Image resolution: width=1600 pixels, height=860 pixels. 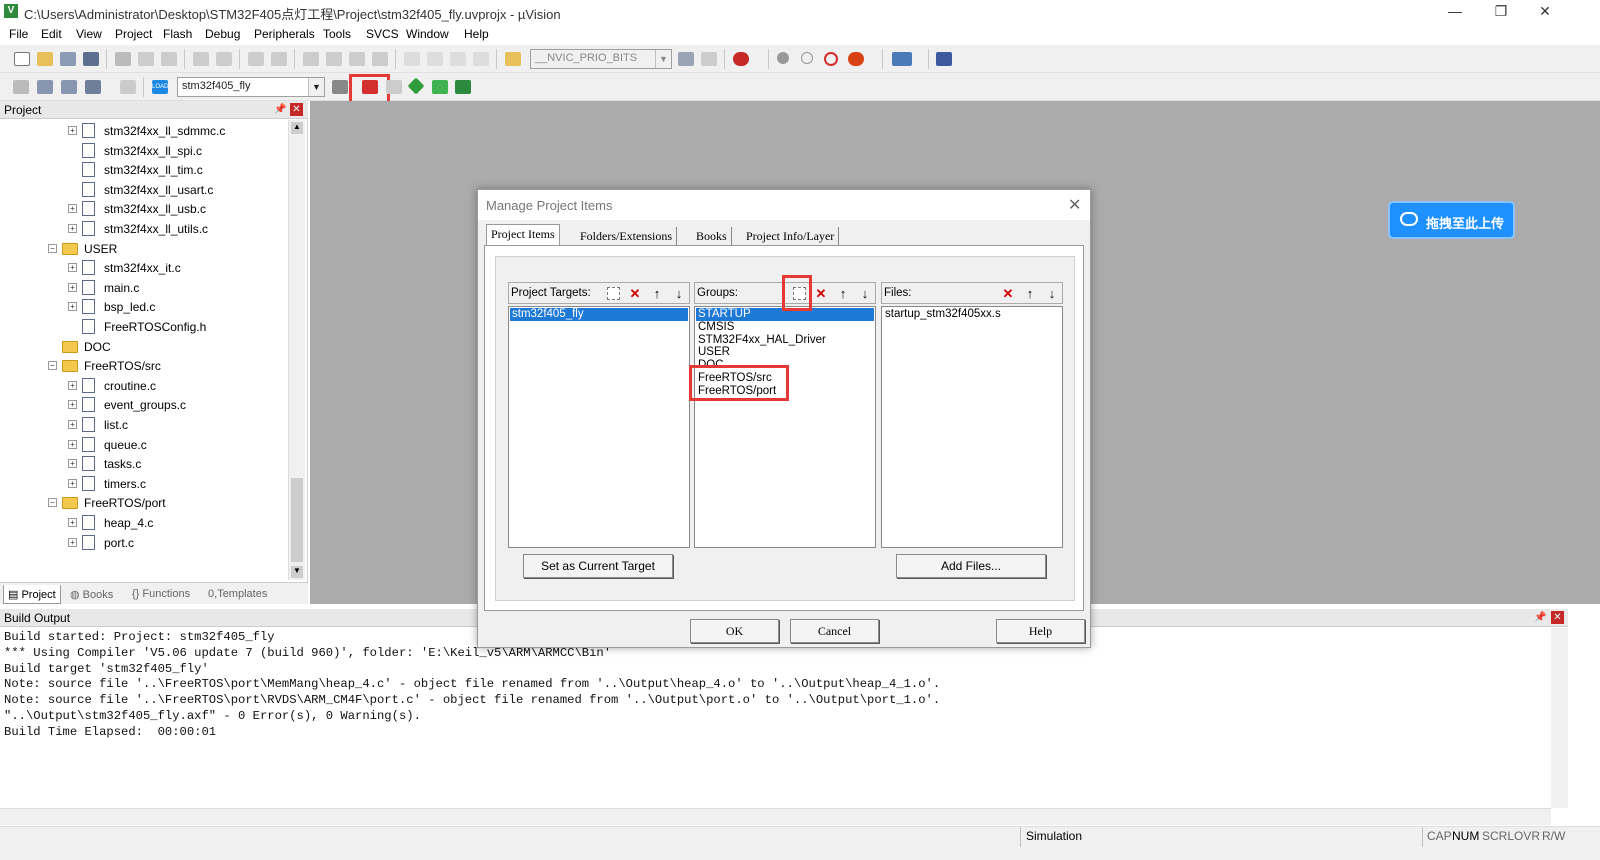 I want to click on find-in-files-icon, so click(x=513, y=59).